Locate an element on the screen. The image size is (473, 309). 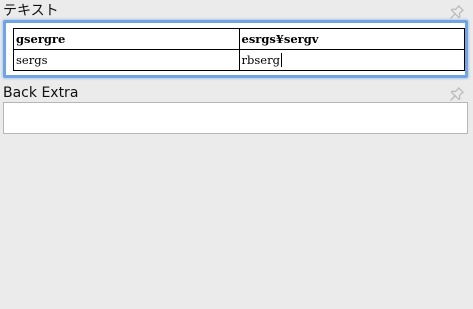
text-caret is located at coordinates (281, 60).